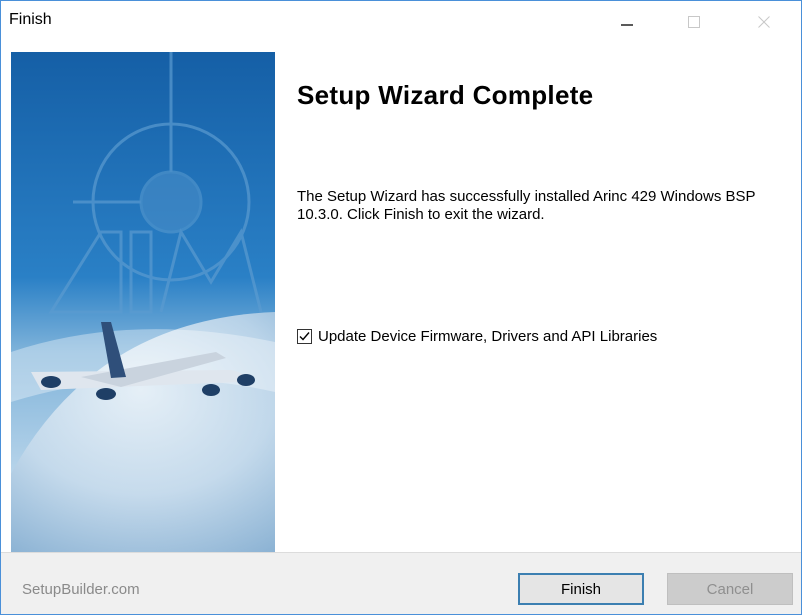 This screenshot has width=802, height=615. Describe the element at coordinates (581, 589) in the screenshot. I see `finish-button: Finish` at that location.